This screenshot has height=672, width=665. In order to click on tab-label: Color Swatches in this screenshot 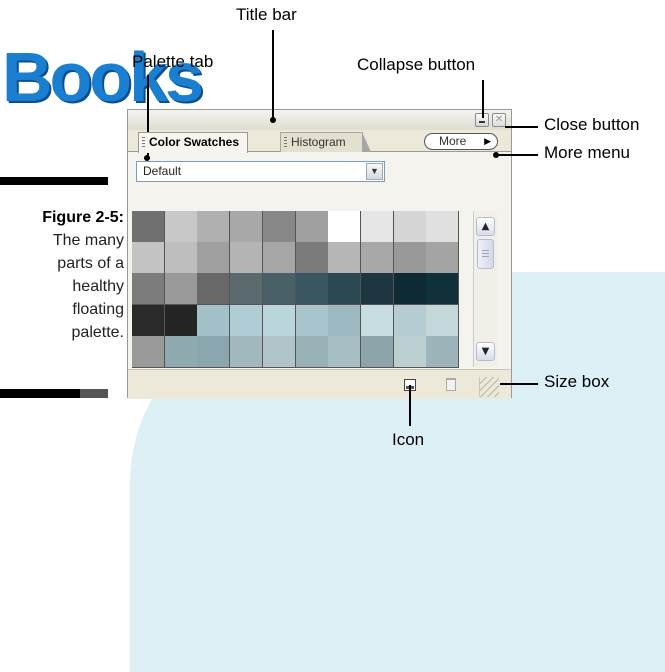, I will do `click(194, 142)`.